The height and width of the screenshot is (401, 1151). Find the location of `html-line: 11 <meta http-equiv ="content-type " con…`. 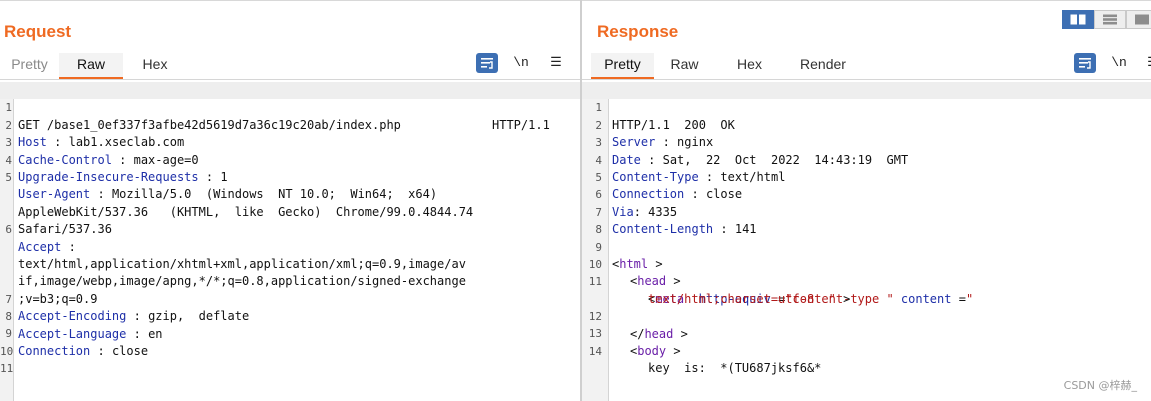

html-line: 11 <meta http-equiv ="content-type " con… is located at coordinates (866, 280).